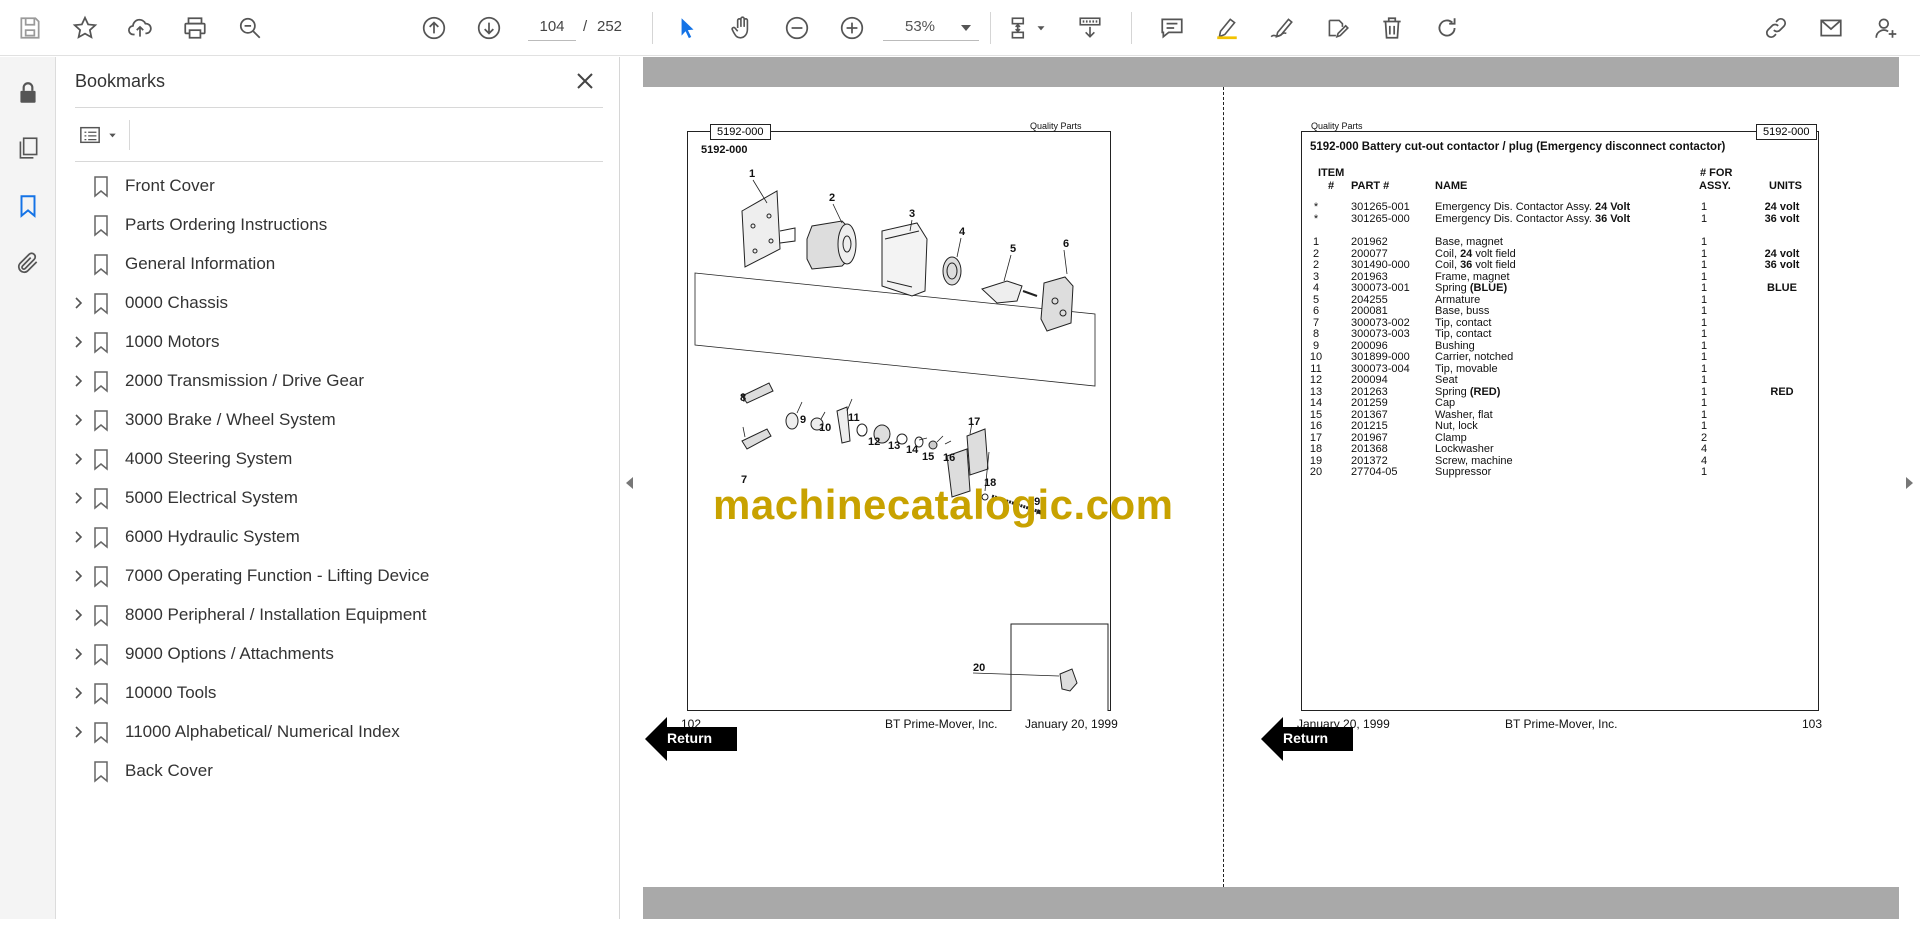 The height and width of the screenshot is (927, 1920). Describe the element at coordinates (337, 576) in the screenshot. I see `bookmark-item: 7000 Operating Function - Lifting Device` at that location.